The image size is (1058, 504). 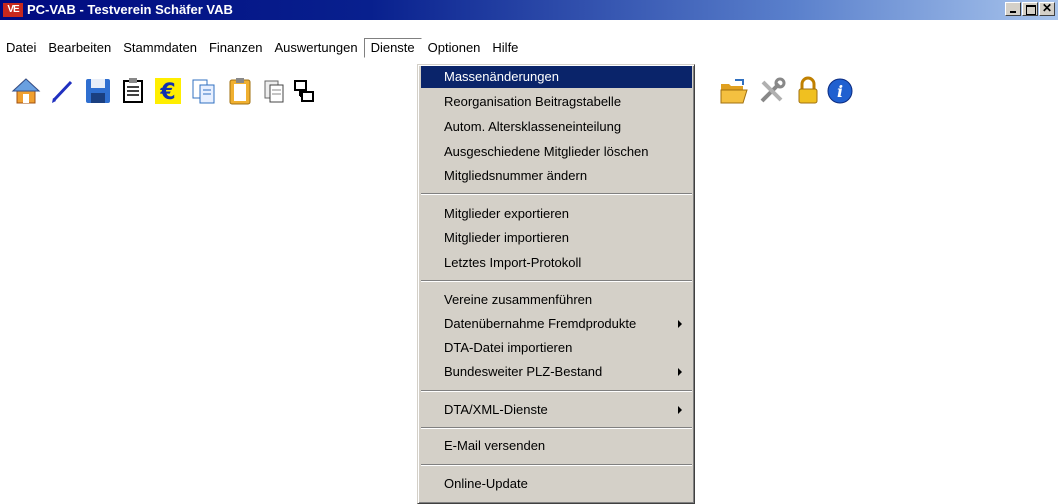 I want to click on menu-item-vereine-zusammenfuehren: Vereine zusammenführen, so click(x=556, y=300).